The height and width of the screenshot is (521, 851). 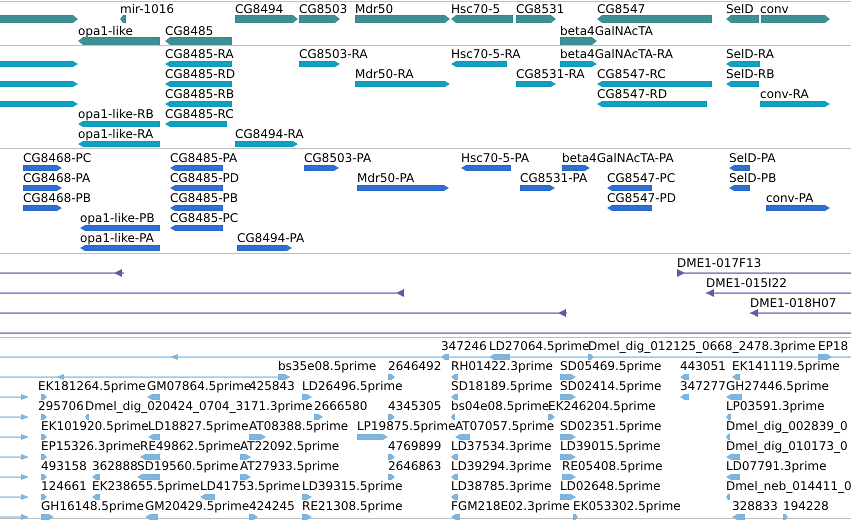 I want to click on feature-label: CG8503, so click(x=323, y=9).